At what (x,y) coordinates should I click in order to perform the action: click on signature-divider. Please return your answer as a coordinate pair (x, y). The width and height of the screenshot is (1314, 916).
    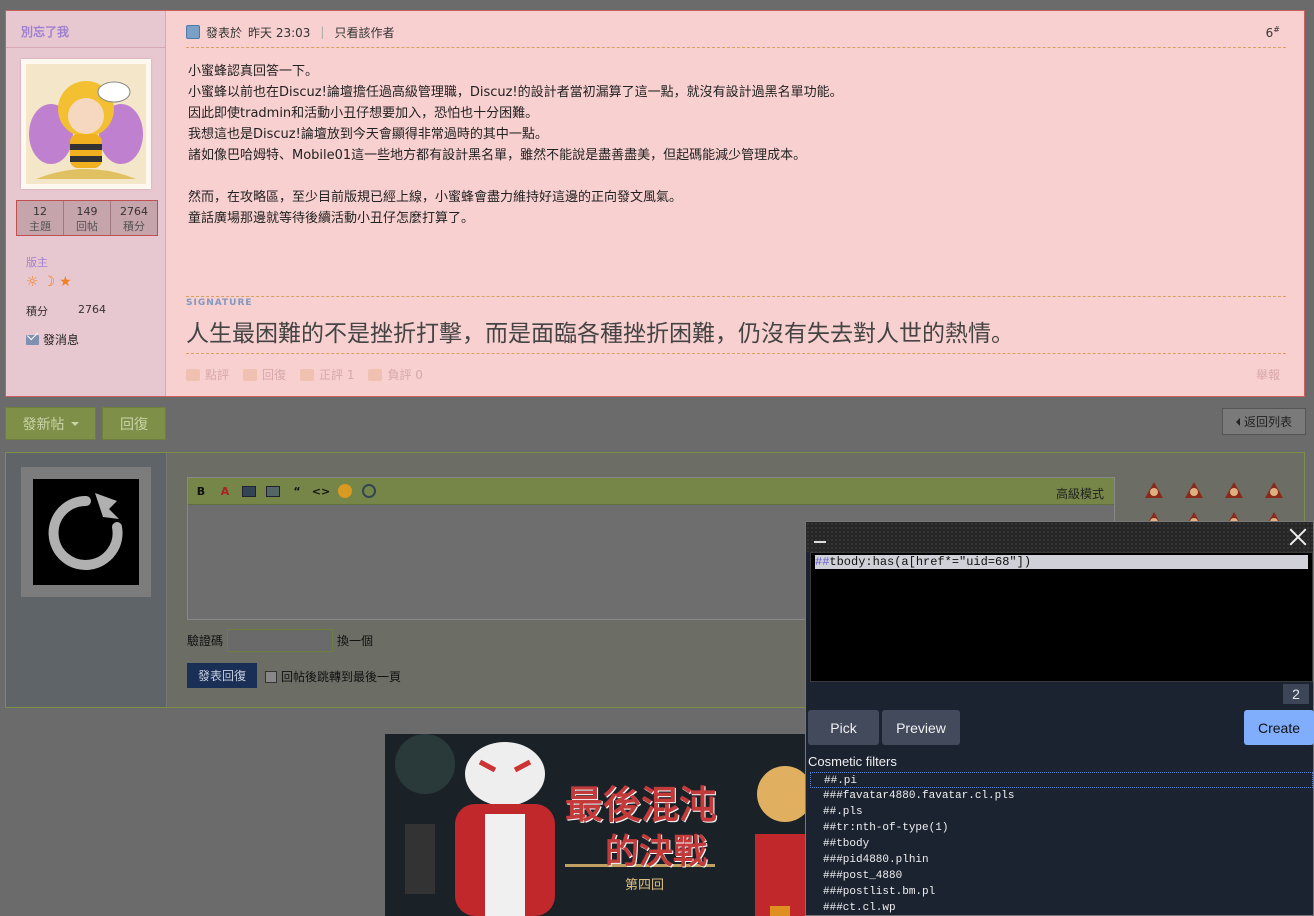
    Looking at the image, I should click on (736, 296).